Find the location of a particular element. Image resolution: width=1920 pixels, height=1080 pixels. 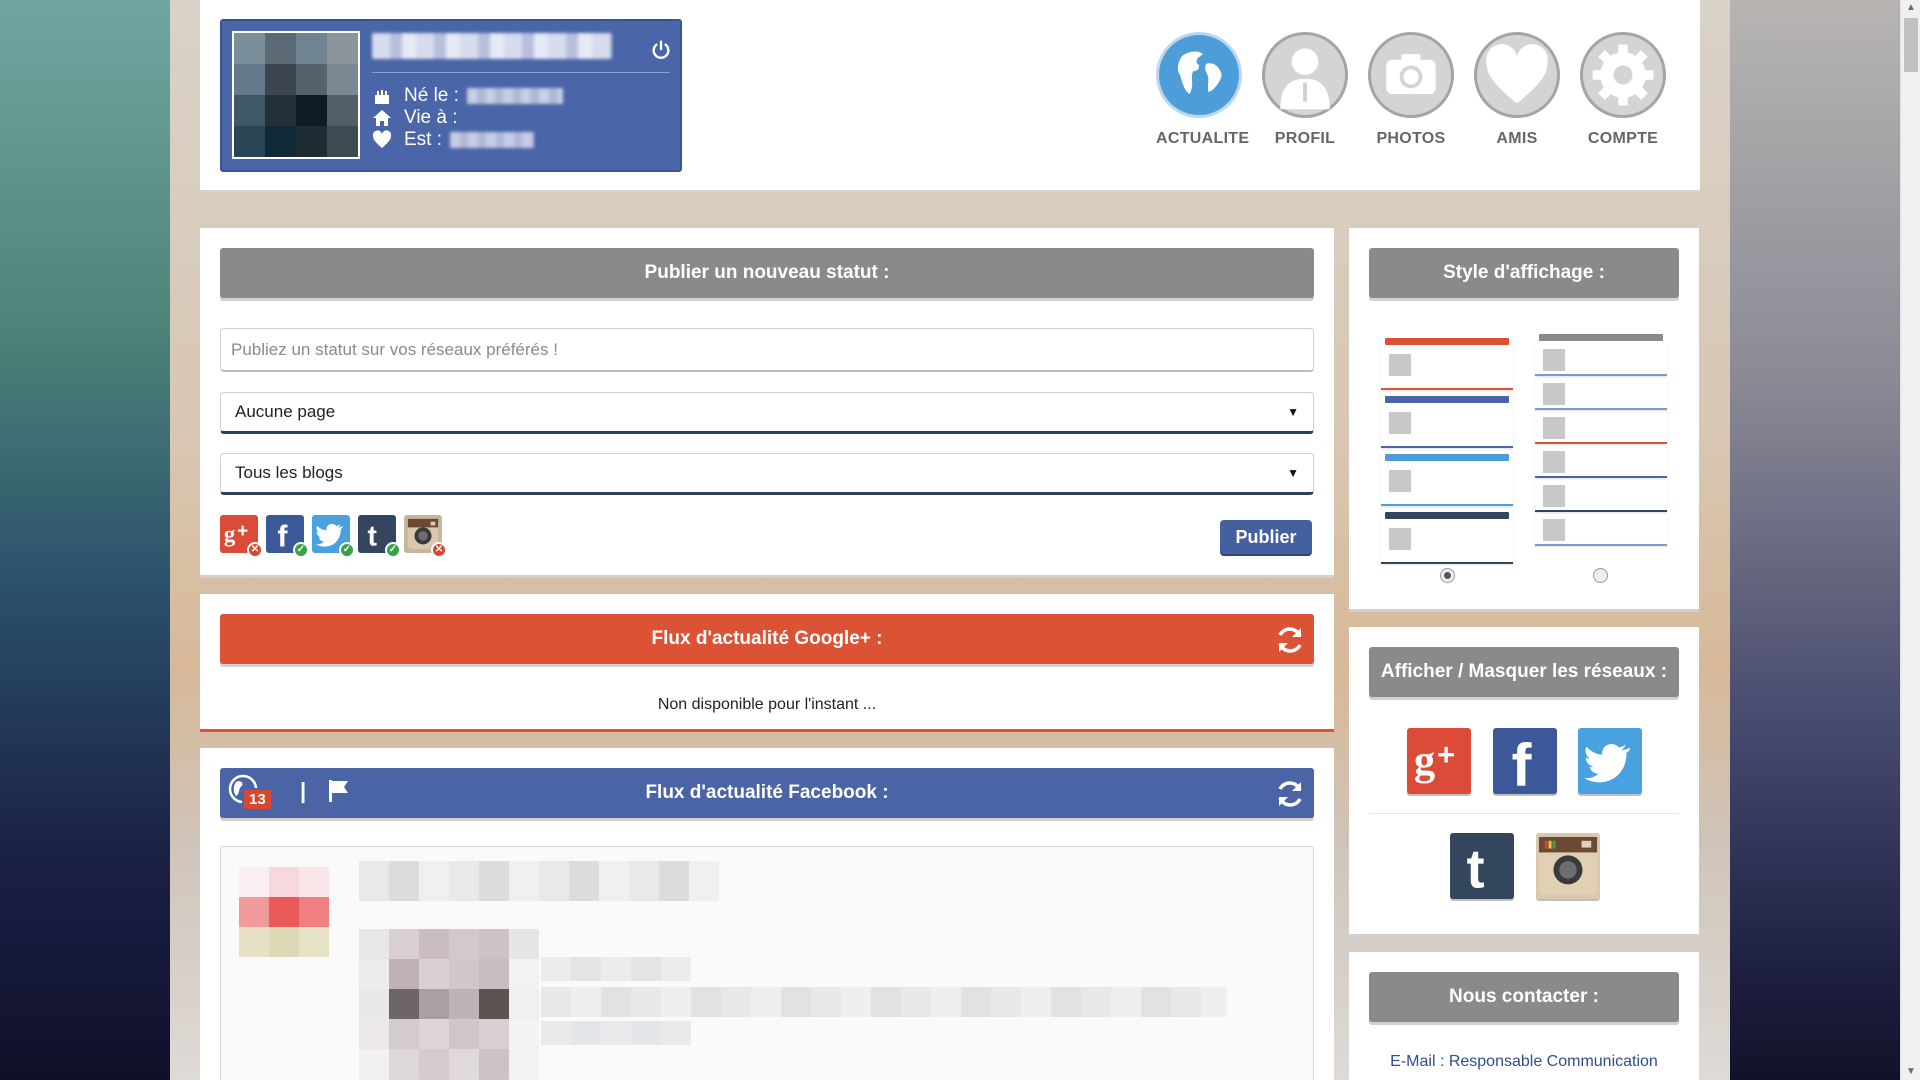

birthdate-value-blurred is located at coordinates (514, 96).